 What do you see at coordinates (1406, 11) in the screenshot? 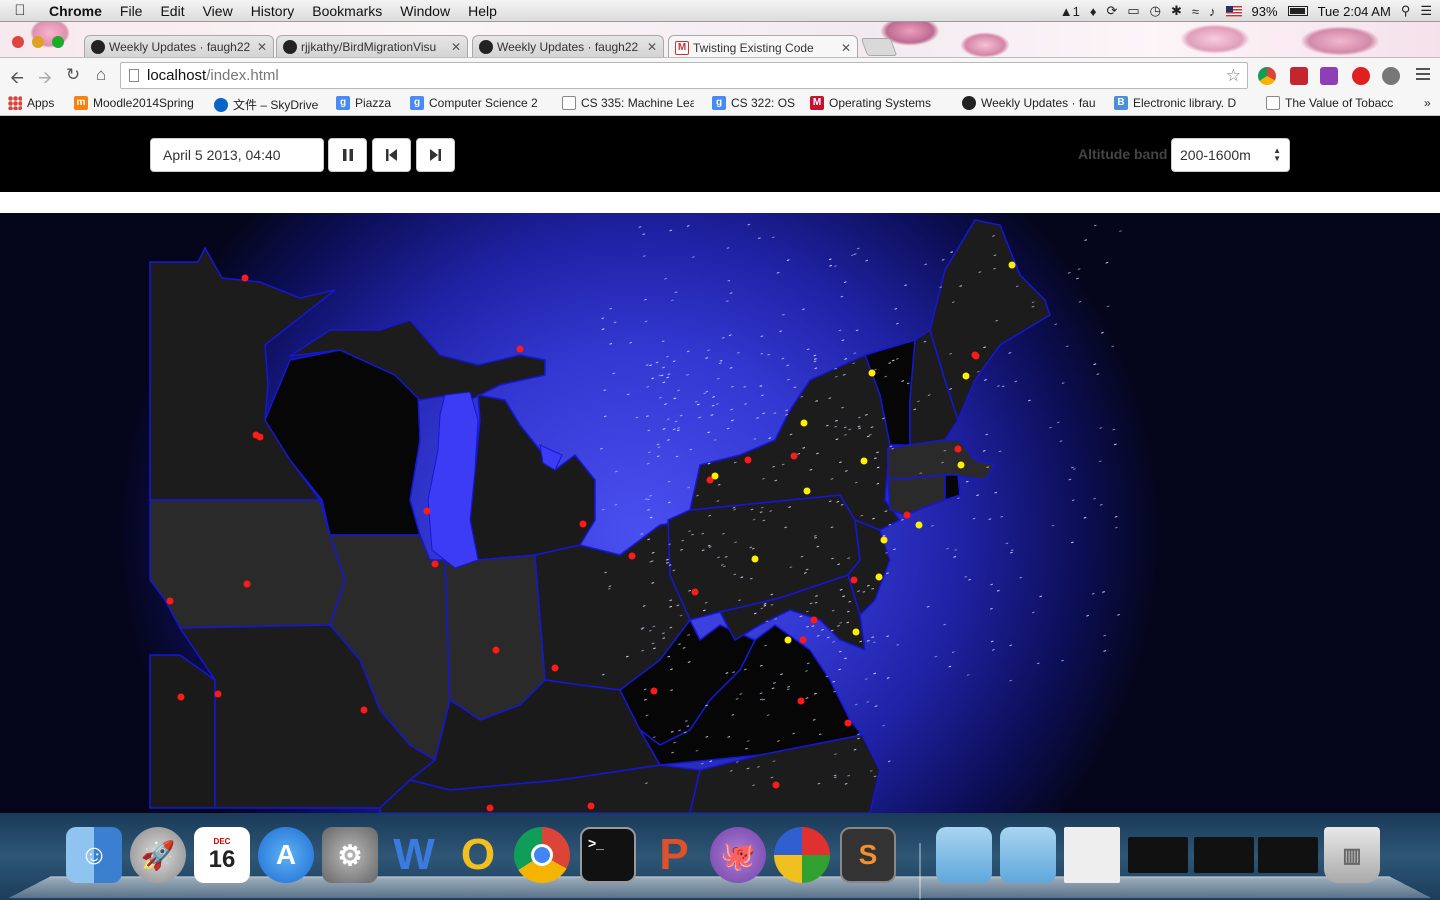
I see `spotlight-search-icon: ⚲` at bounding box center [1406, 11].